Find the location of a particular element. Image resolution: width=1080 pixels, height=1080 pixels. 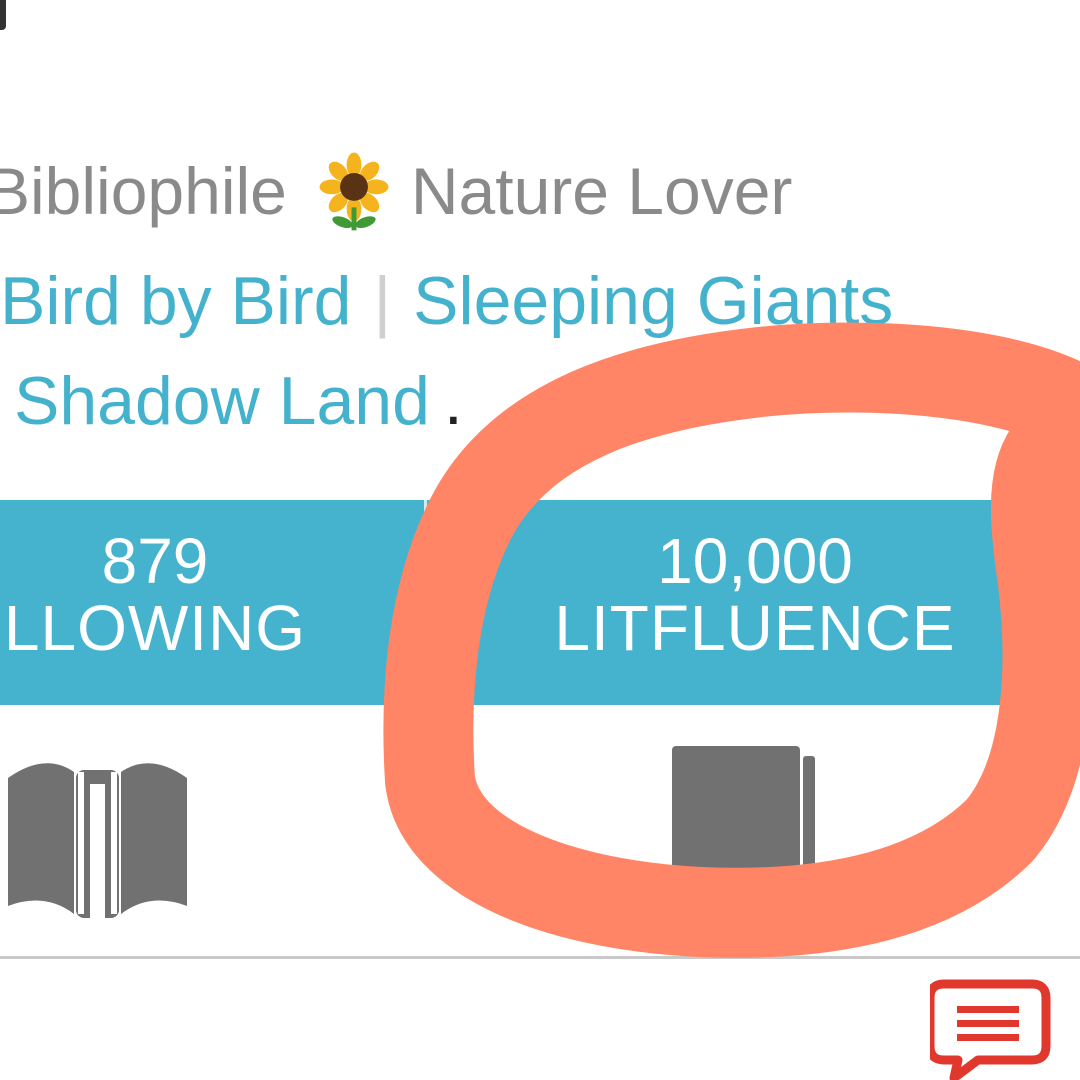

following-label: LLOWING is located at coordinates (155, 628).